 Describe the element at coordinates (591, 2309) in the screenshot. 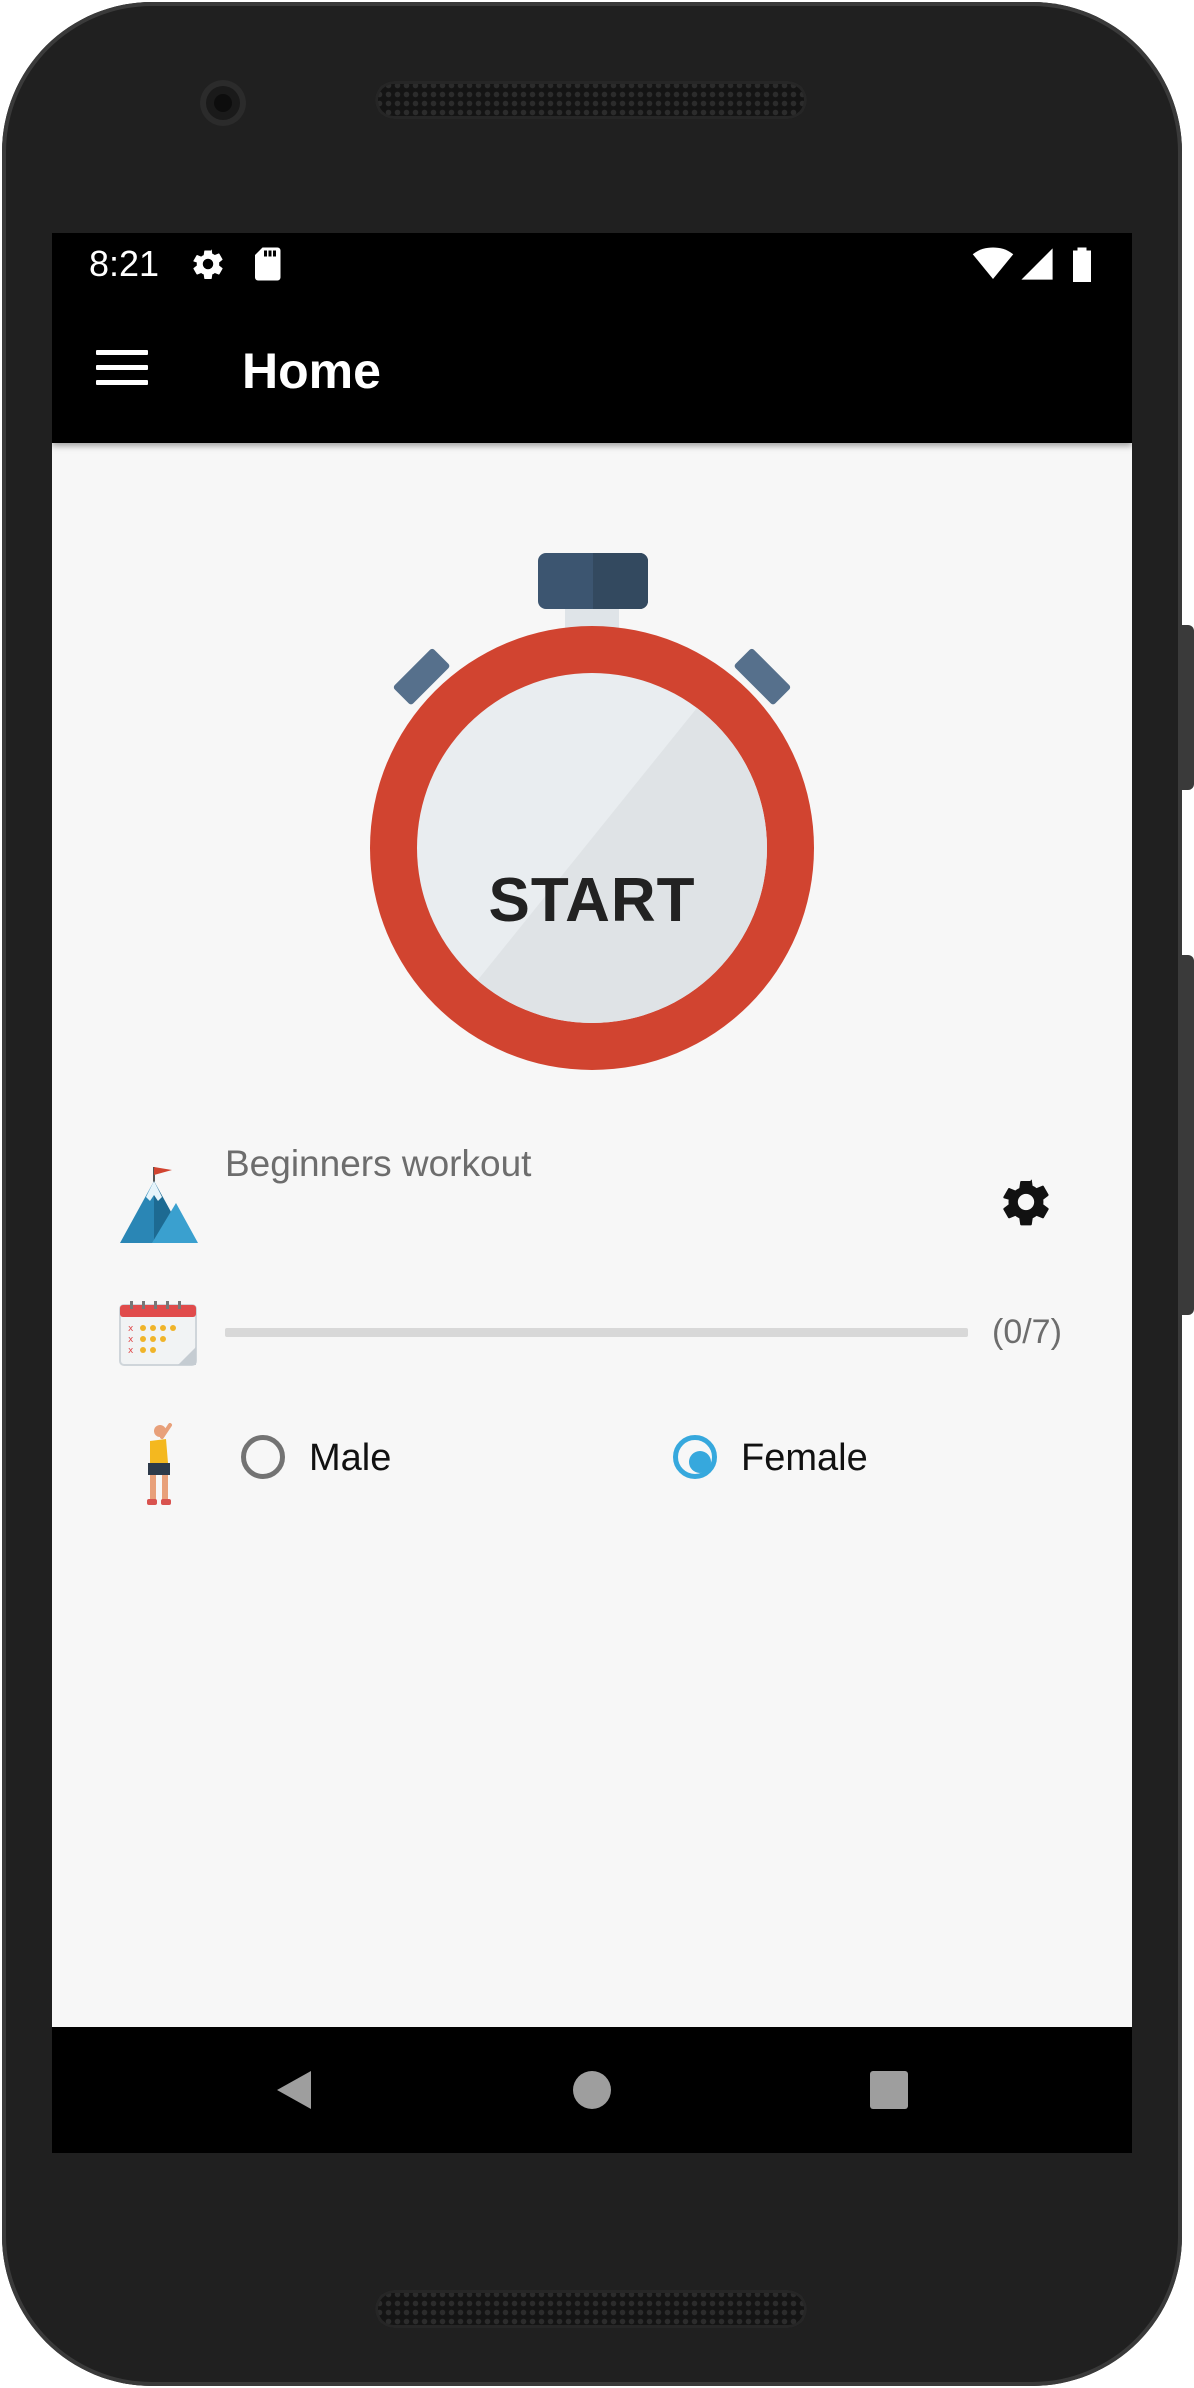

I see `bottom-speaker` at that location.